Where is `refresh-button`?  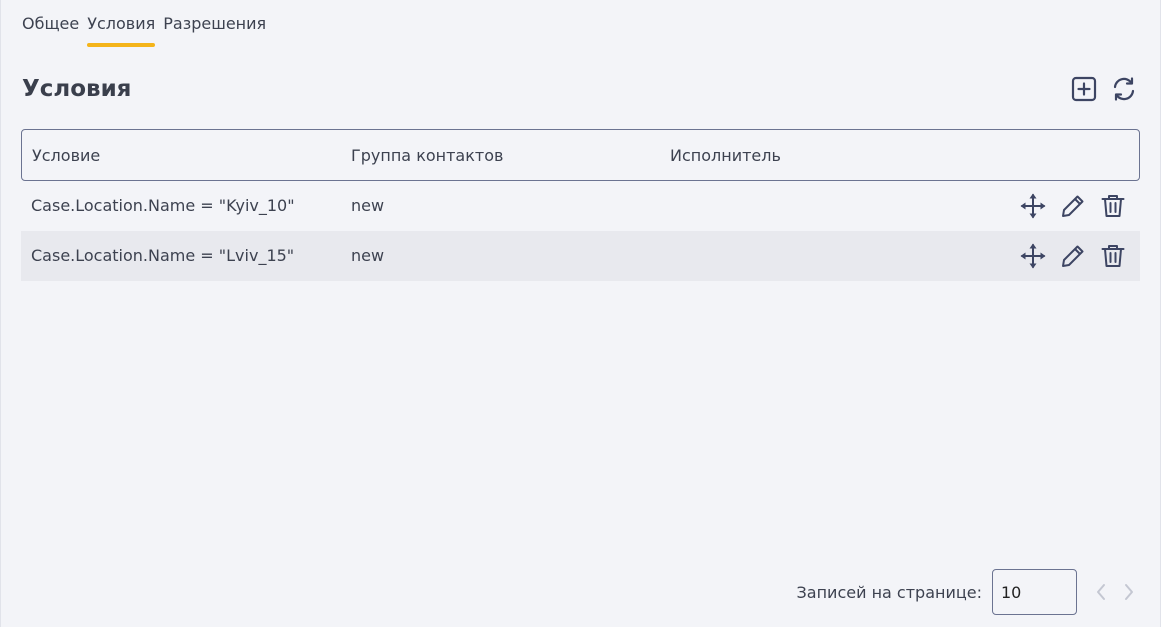
refresh-button is located at coordinates (1124, 89).